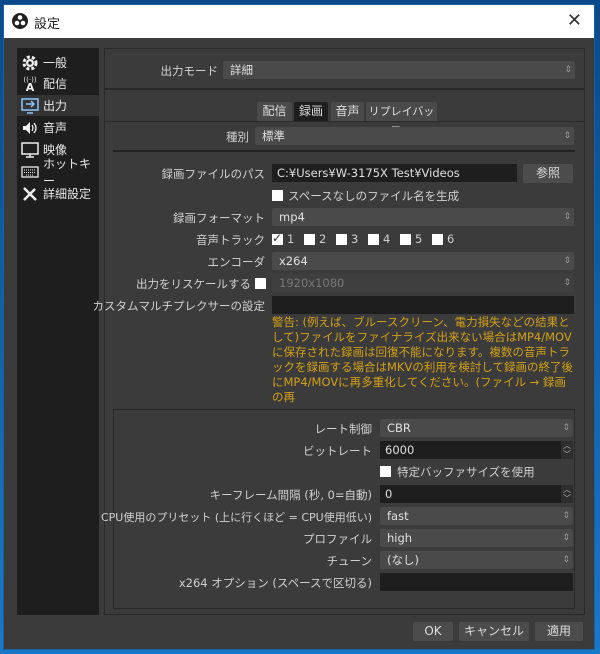 This screenshot has height=654, width=600. Describe the element at coordinates (236, 517) in the screenshot. I see `preset-label: CPU使用のプリセット (上に行くほど = CPU使用低い)` at that location.